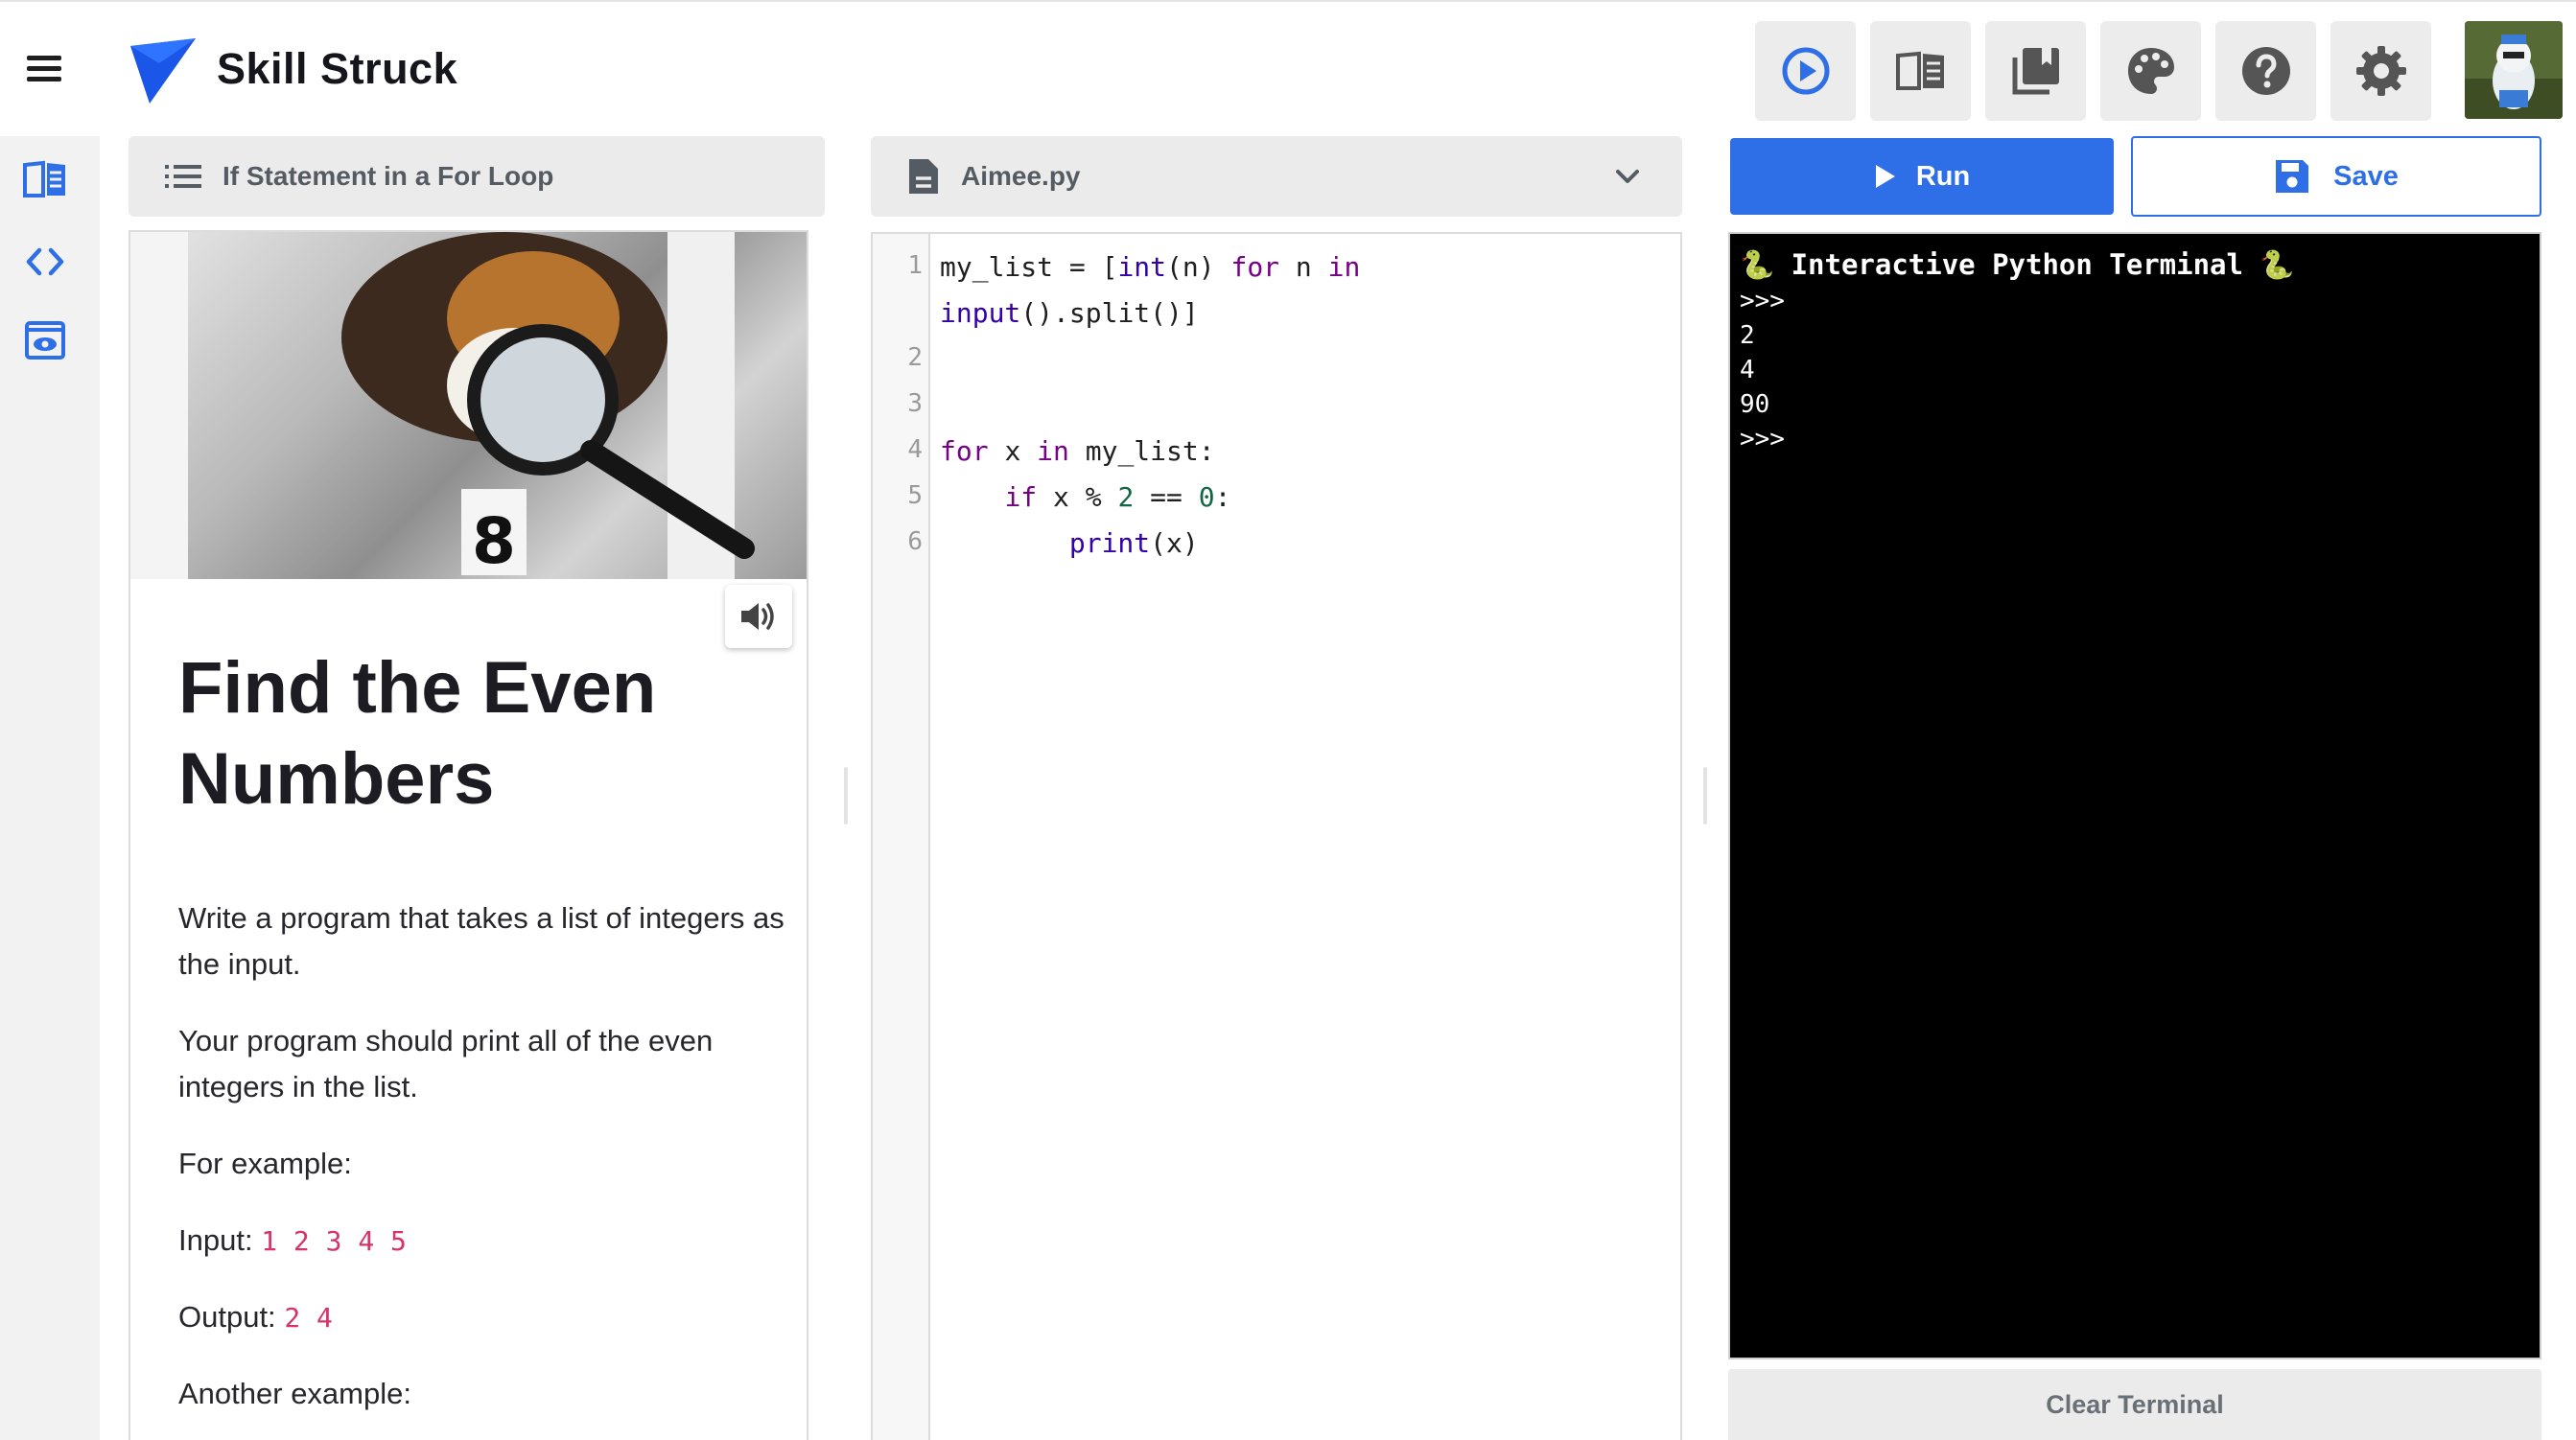  What do you see at coordinates (1276, 176) in the screenshot?
I see `file-selector: Aimee.py` at bounding box center [1276, 176].